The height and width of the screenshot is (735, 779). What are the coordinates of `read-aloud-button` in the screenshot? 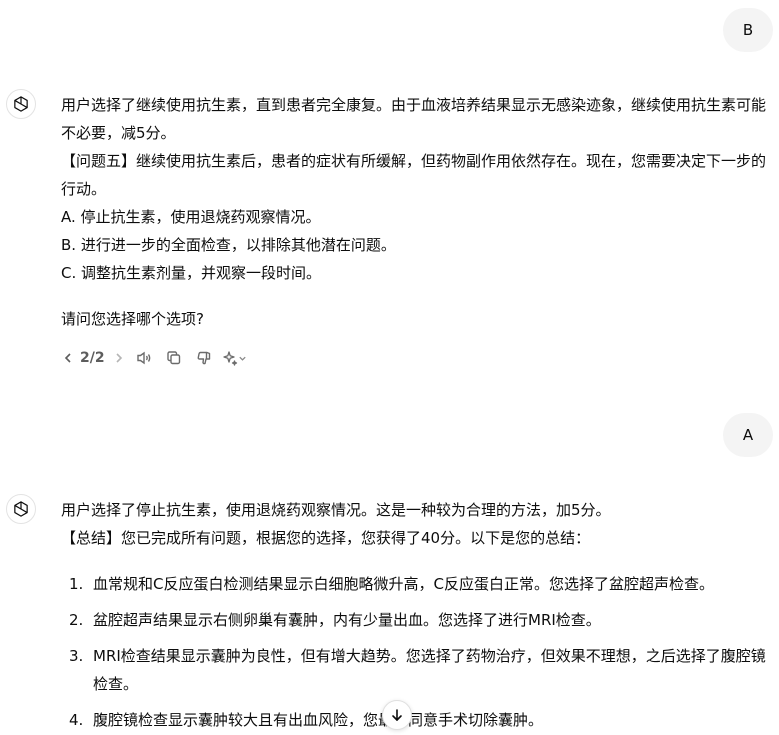 It's located at (144, 358).